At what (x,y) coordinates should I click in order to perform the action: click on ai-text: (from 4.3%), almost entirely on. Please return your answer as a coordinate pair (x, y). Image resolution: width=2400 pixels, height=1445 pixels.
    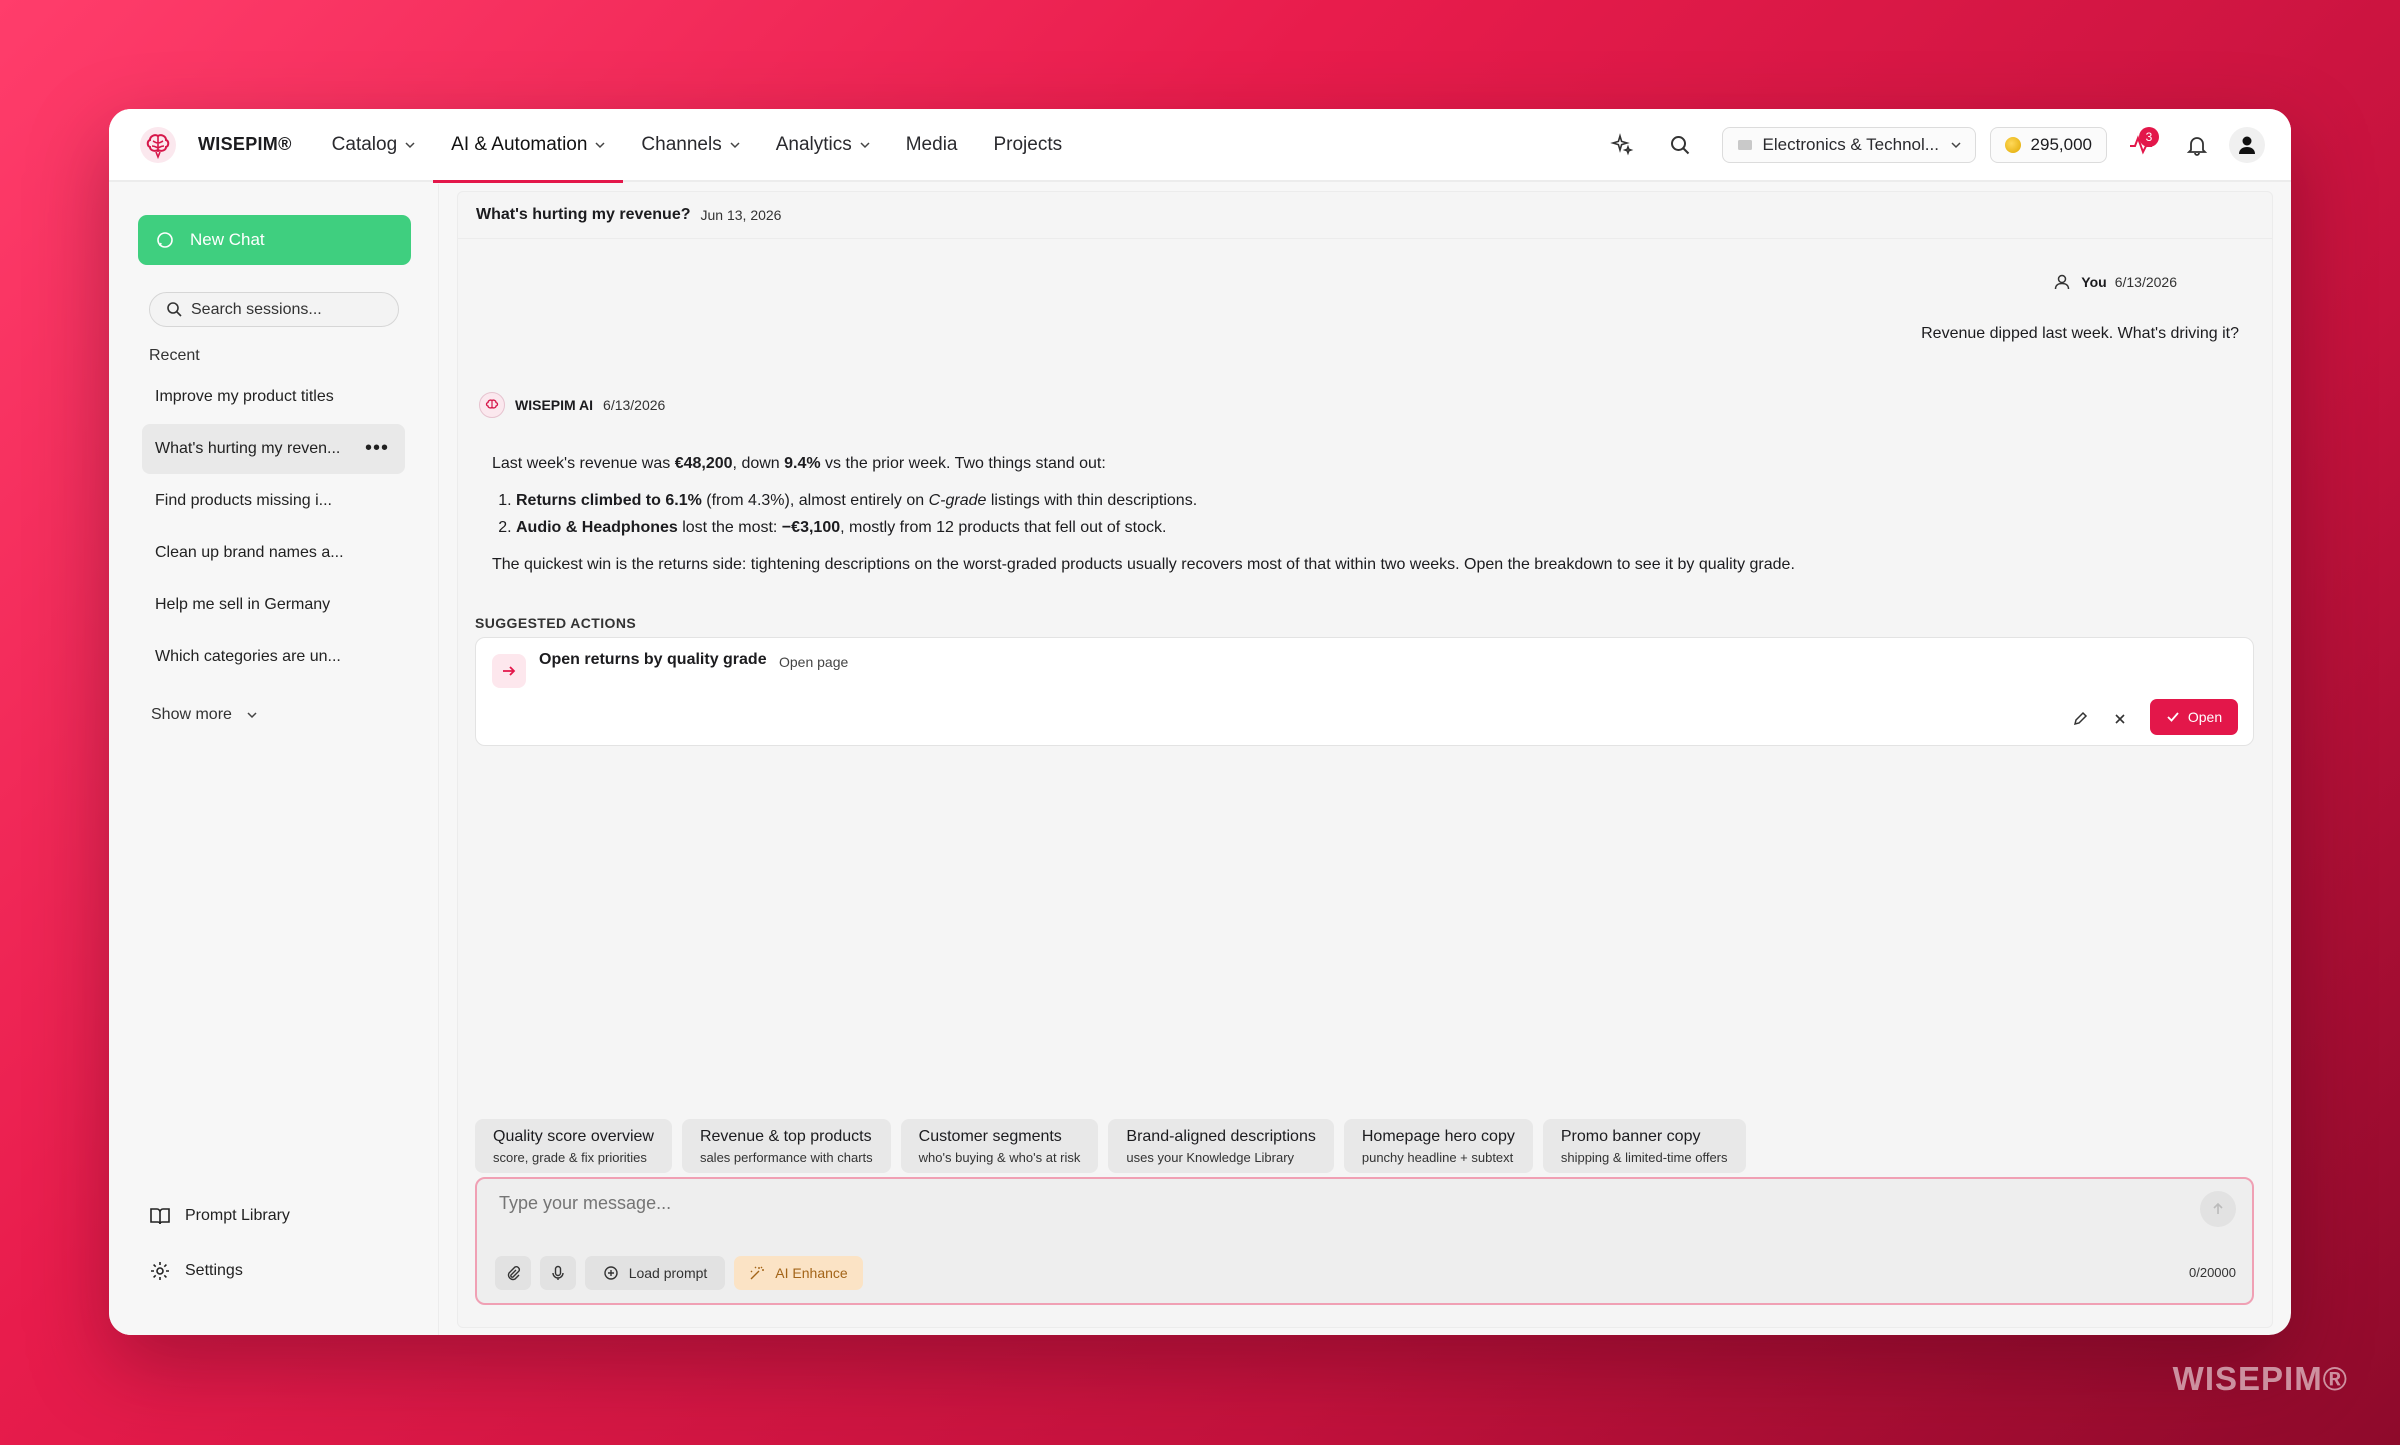
    Looking at the image, I should click on (815, 500).